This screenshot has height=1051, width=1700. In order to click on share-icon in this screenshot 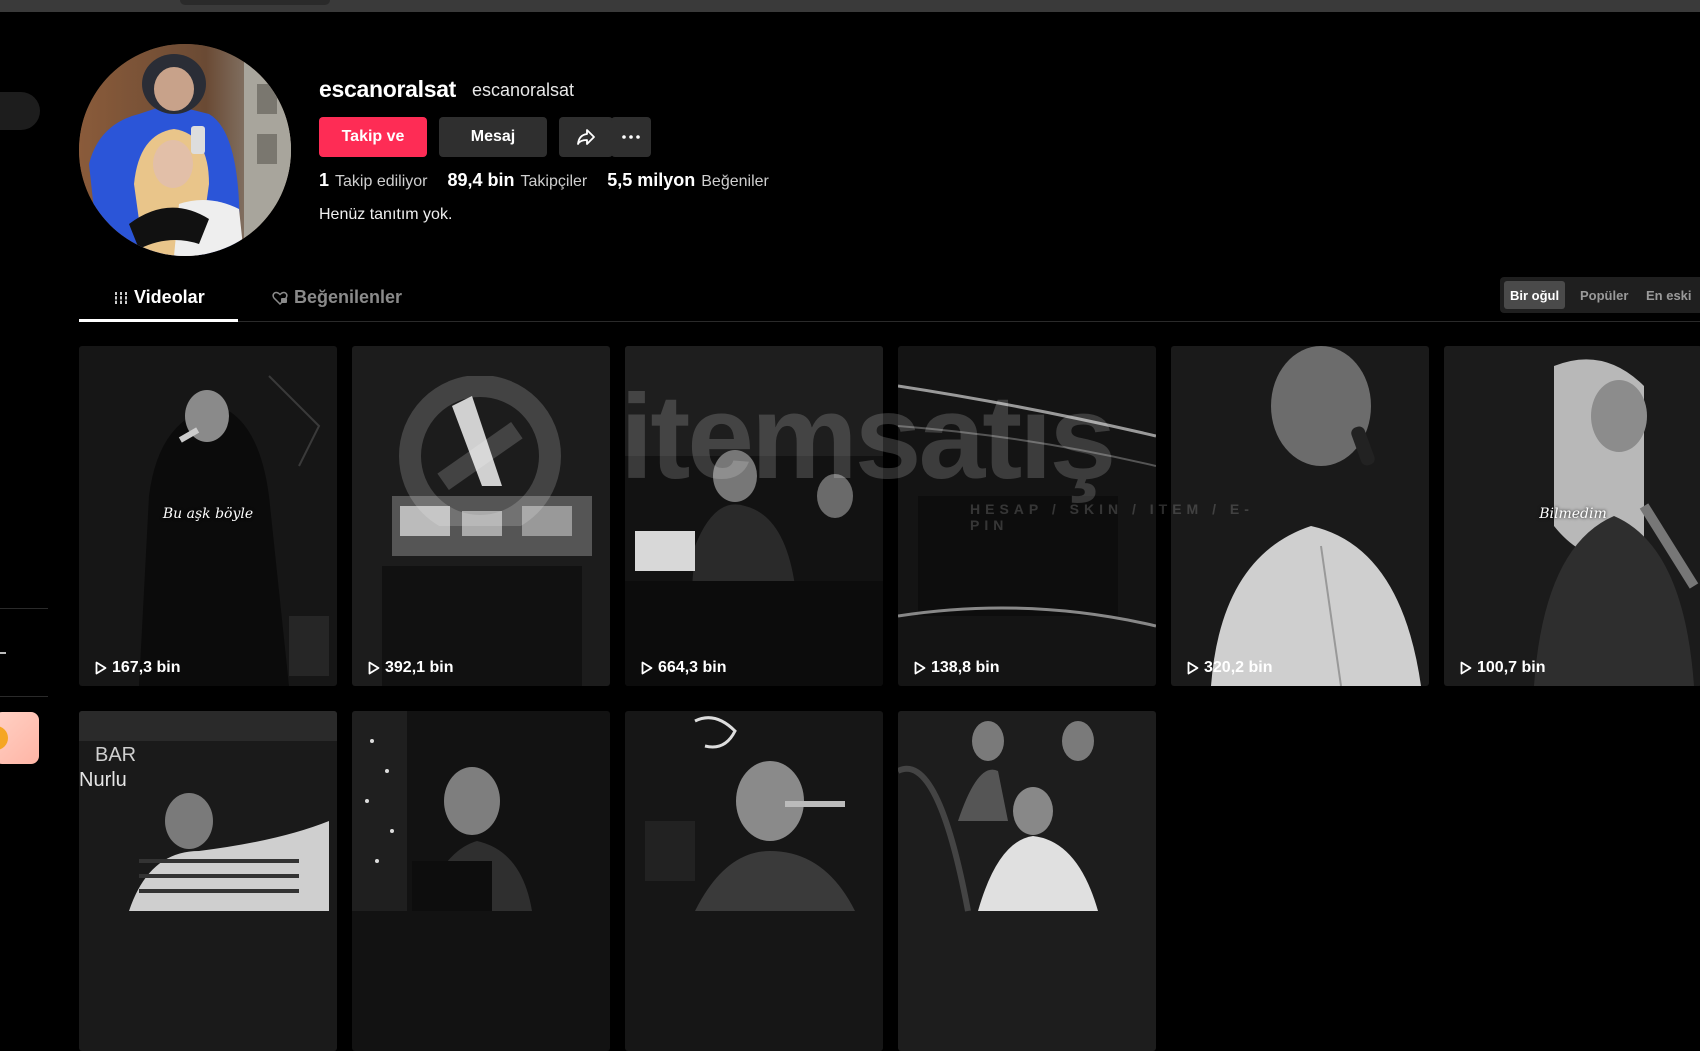, I will do `click(586, 137)`.